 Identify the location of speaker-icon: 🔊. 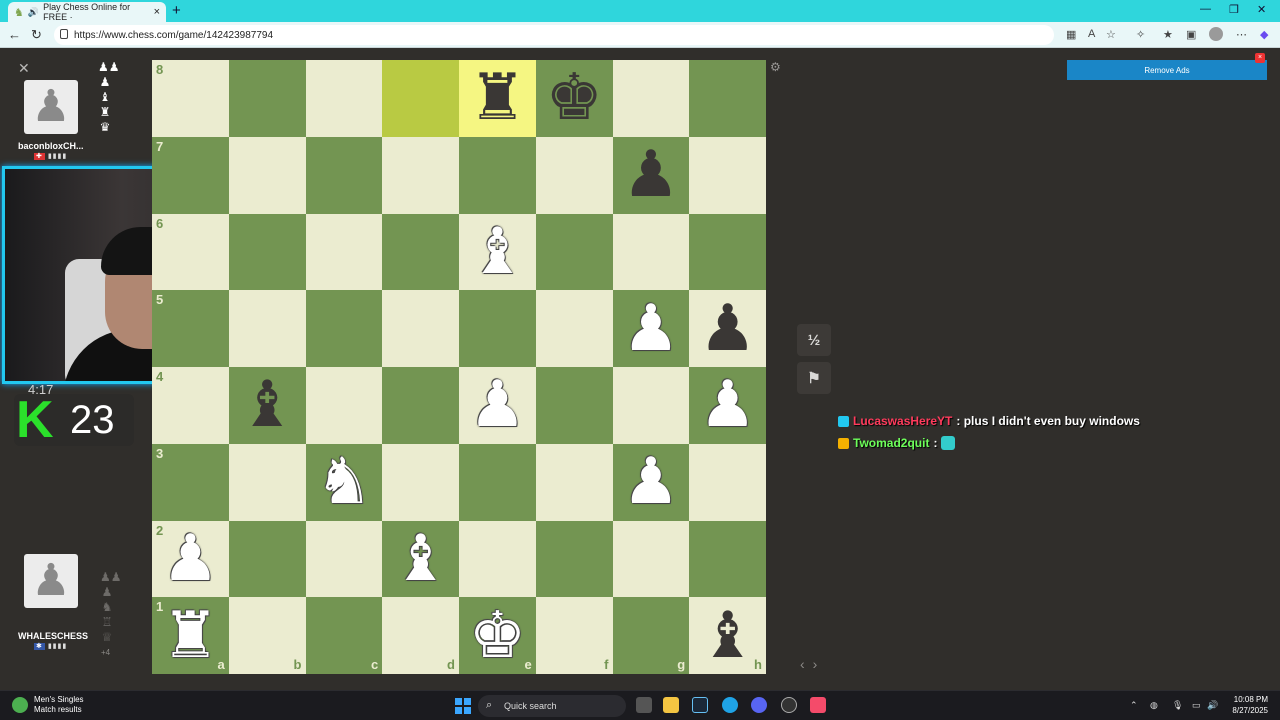
(33, 12).